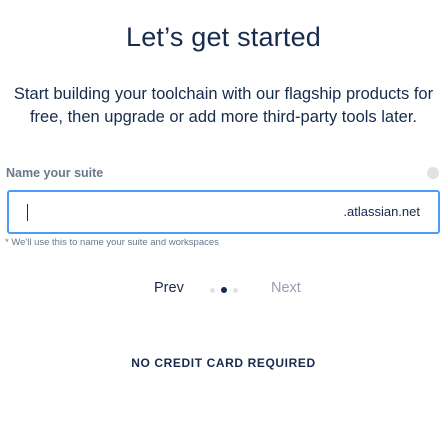  What do you see at coordinates (169, 288) in the screenshot?
I see `prev-button: Prev` at bounding box center [169, 288].